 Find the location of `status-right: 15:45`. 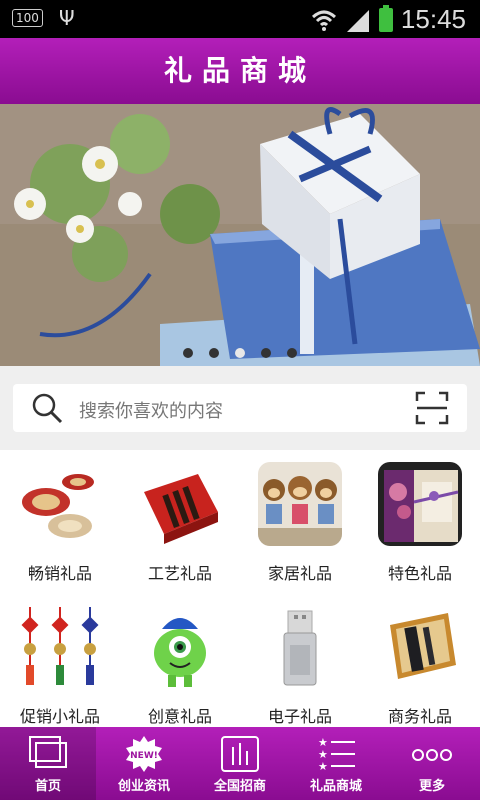

status-right: 15:45 is located at coordinates (388, 19).